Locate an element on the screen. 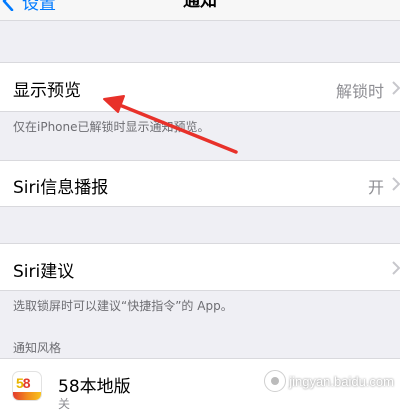 Image resolution: width=400 pixels, height=418 pixels. watermark-text: jingyan.baidu.com is located at coordinates (341, 381).